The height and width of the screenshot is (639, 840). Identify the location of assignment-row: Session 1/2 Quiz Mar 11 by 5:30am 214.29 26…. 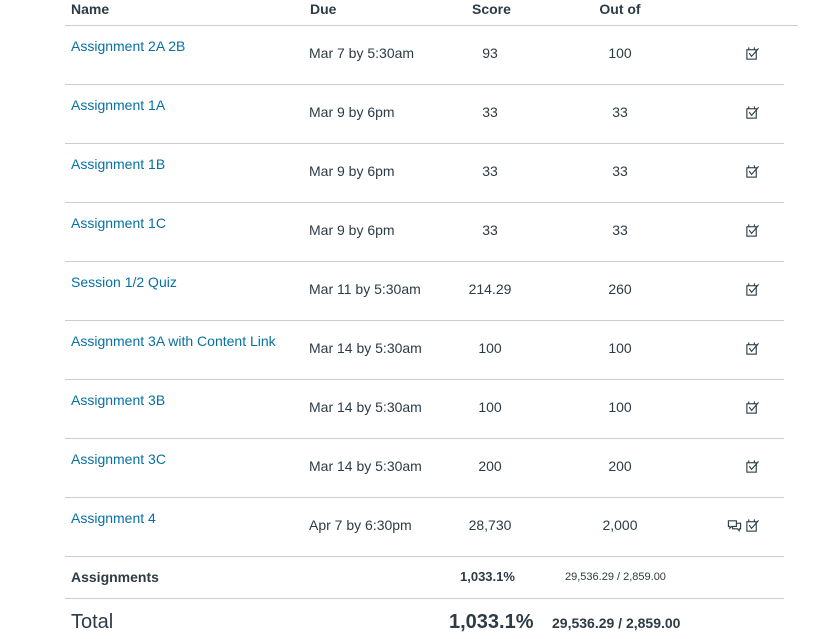
(424, 291).